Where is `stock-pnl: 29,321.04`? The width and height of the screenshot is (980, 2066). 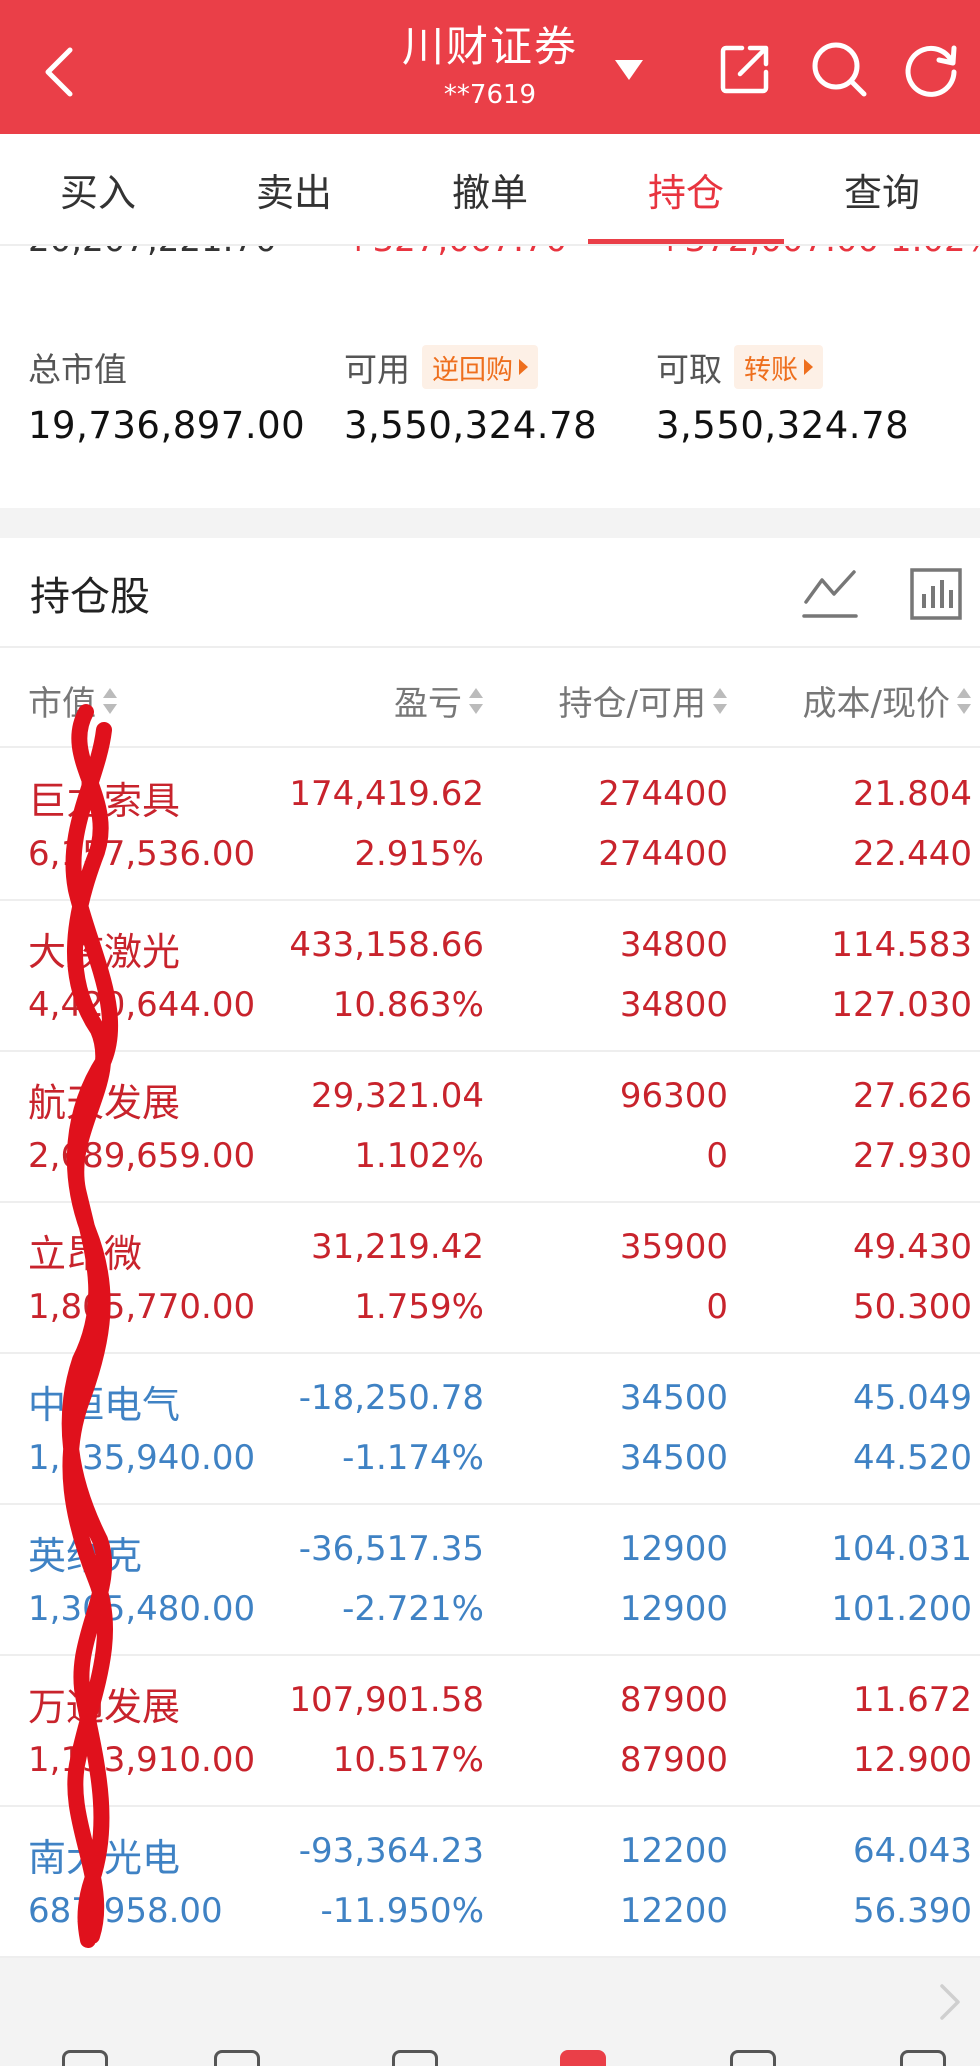
stock-pnl: 29,321.04 is located at coordinates (397, 1096).